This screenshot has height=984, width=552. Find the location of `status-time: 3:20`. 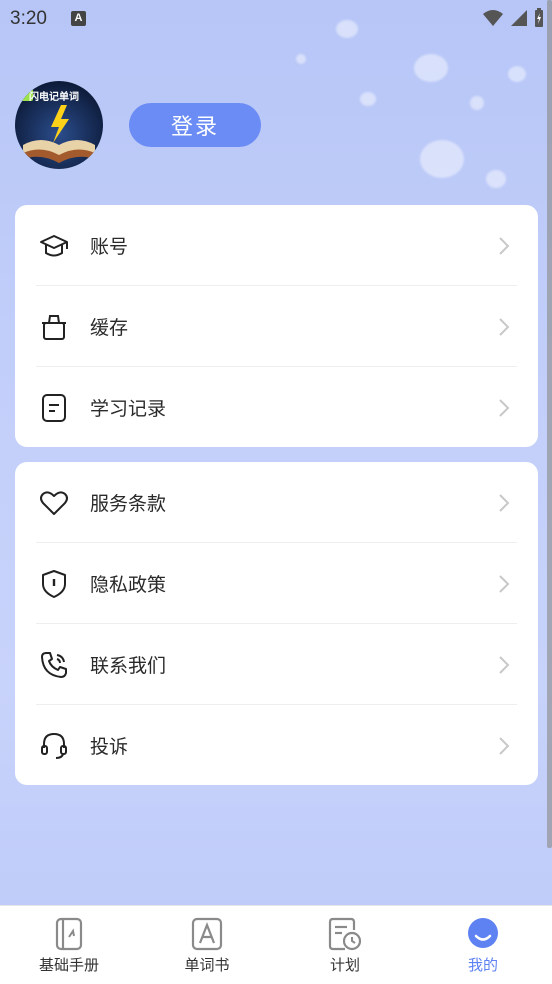

status-time: 3:20 is located at coordinates (28, 18).